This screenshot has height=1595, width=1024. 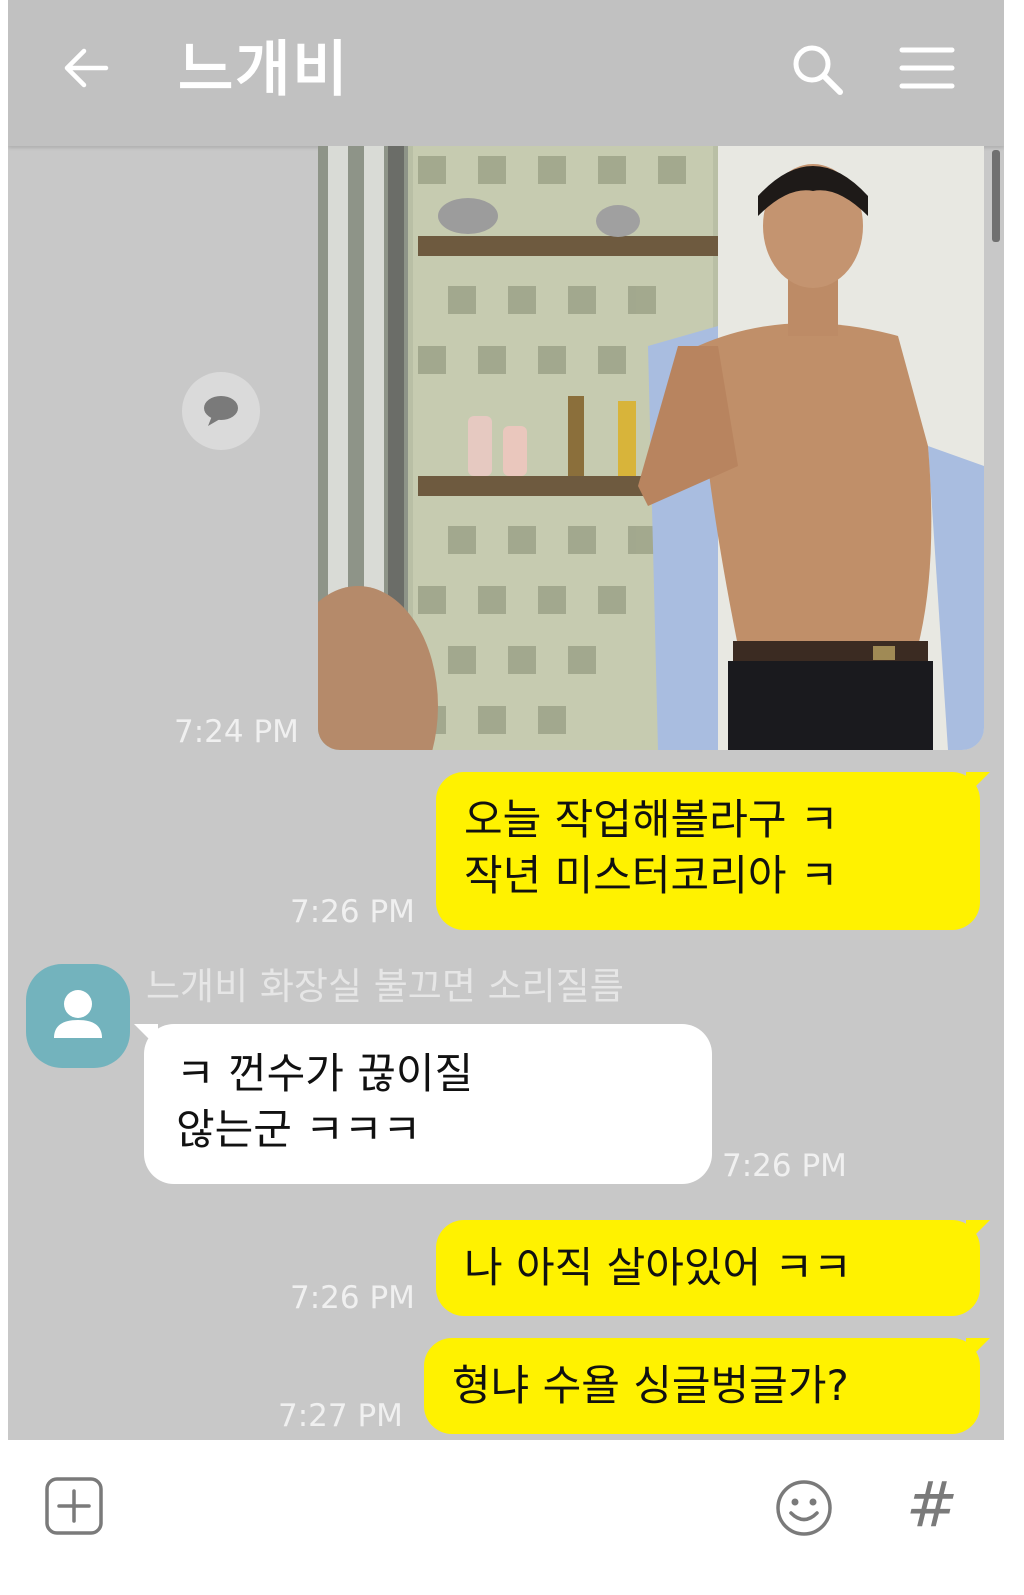 I want to click on person-icon, so click(x=78, y=1014).